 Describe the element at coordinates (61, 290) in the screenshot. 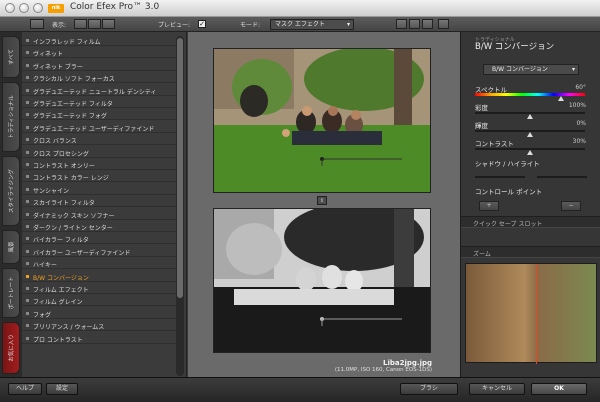

I see `filter-name: フィルム エフェクト` at that location.